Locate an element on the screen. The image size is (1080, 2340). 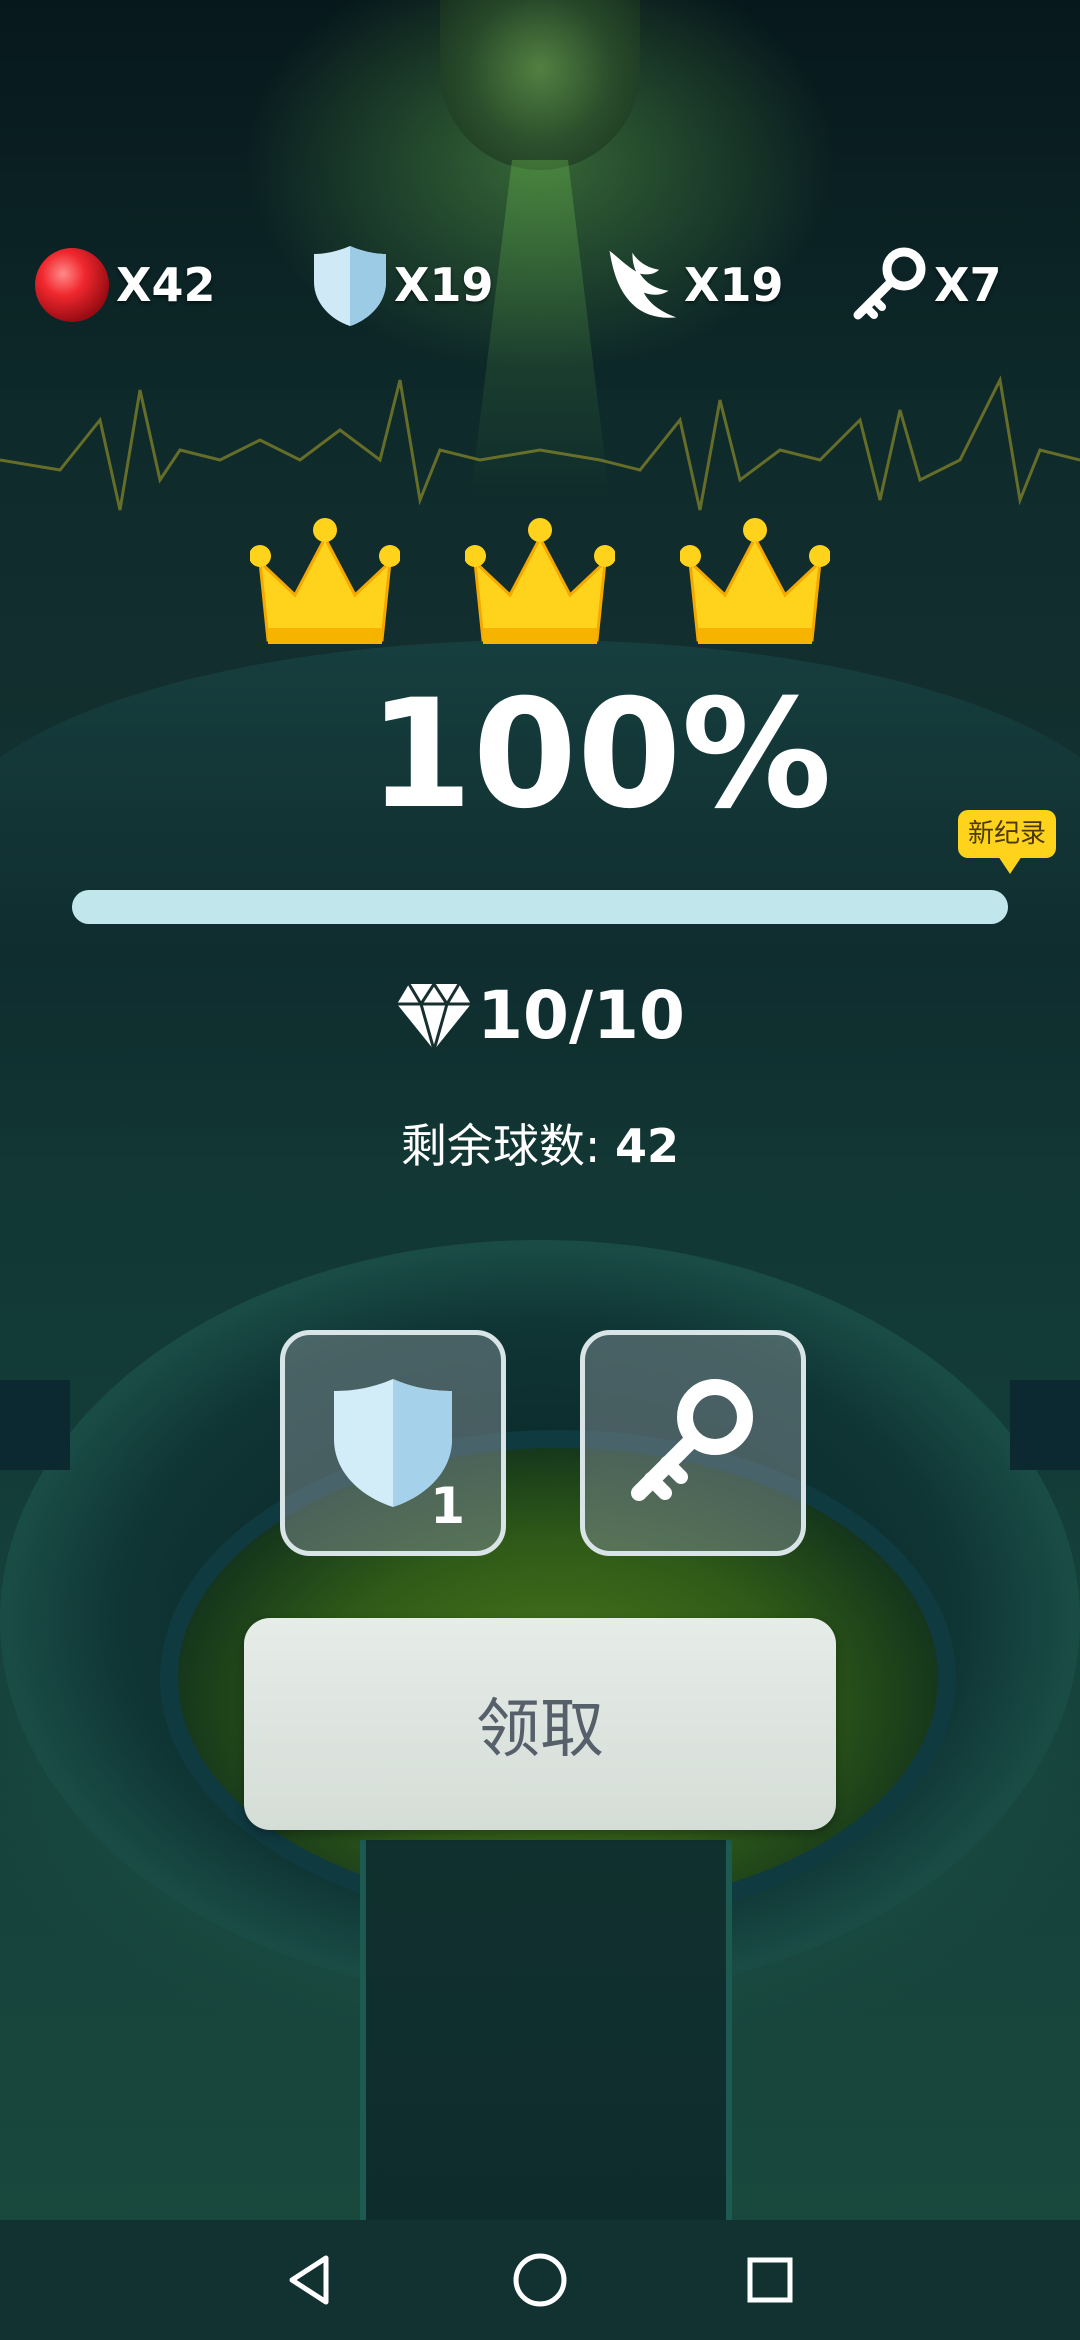
back-button is located at coordinates (310, 2280).